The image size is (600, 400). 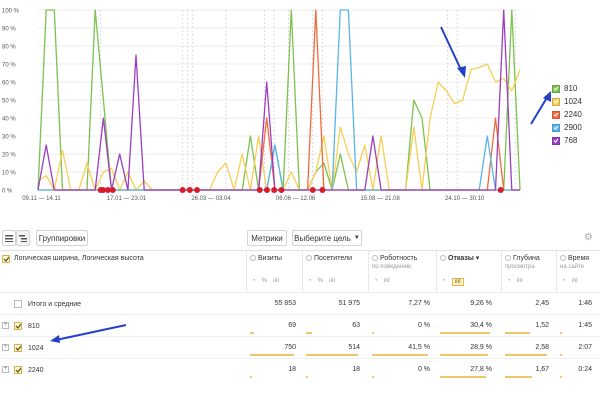 I want to click on goal-select-label: Выберите цель, so click(x=322, y=238).